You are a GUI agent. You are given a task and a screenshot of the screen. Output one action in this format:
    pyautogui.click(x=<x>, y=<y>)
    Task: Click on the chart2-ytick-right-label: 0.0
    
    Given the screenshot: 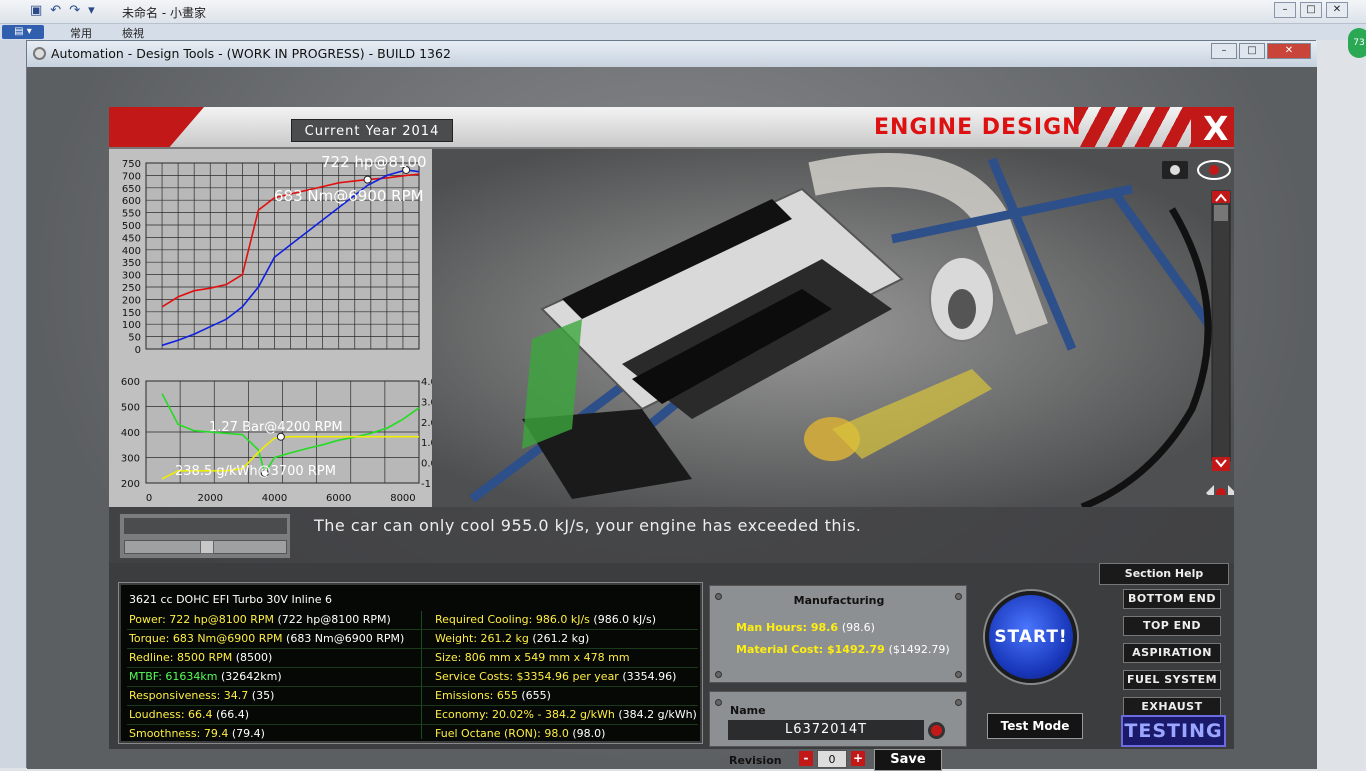 What is the action you would take?
    pyautogui.click(x=426, y=464)
    